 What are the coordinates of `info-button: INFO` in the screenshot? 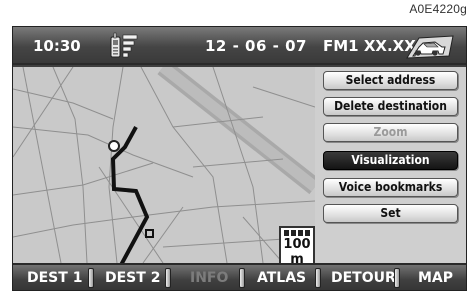 It's located at (209, 278).